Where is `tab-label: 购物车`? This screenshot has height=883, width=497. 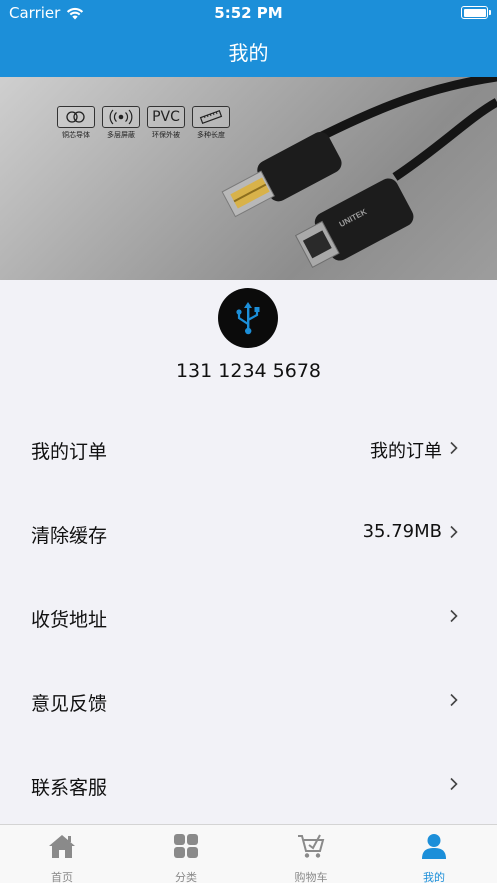
tab-label: 购物车 is located at coordinates (311, 877).